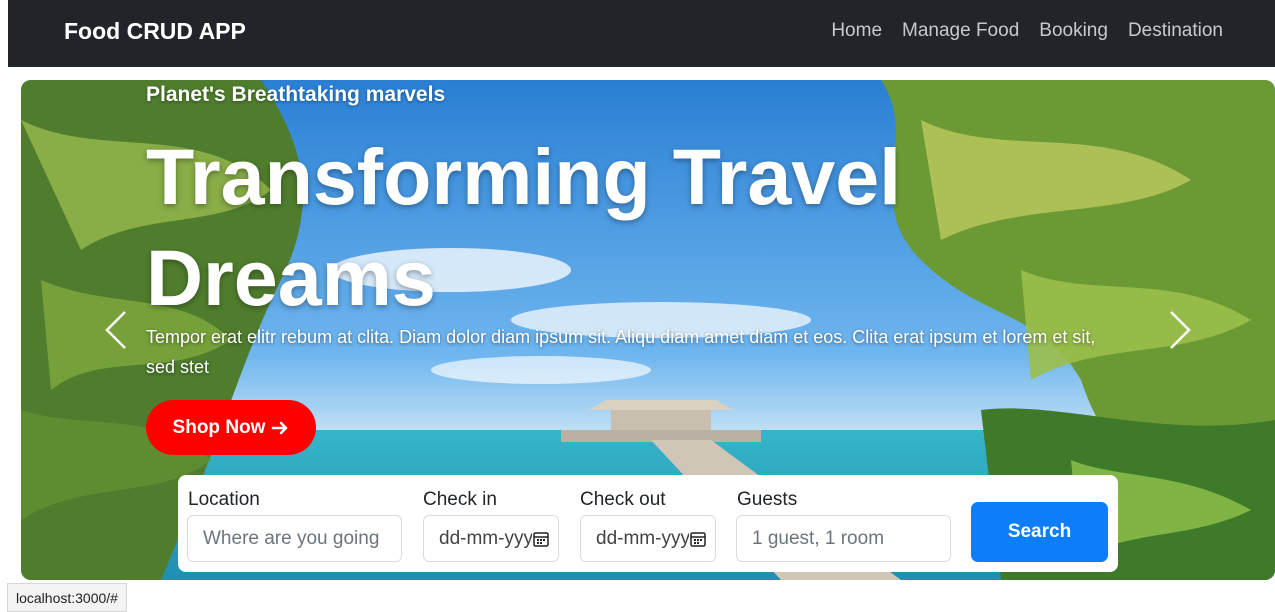  What do you see at coordinates (642, 538) in the screenshot?
I see `checkout-value: dd-mm-yyyy` at bounding box center [642, 538].